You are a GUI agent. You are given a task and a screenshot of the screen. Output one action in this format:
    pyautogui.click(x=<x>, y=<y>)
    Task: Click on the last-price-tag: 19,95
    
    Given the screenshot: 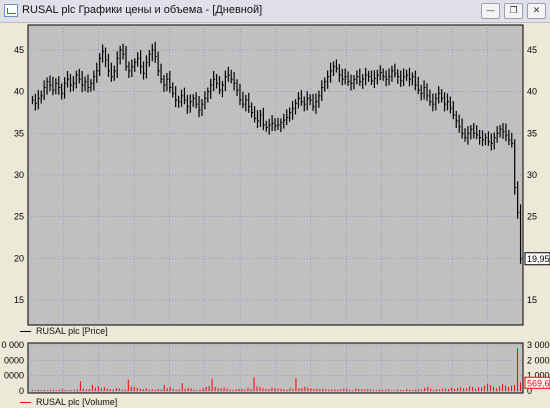 What is the action you would take?
    pyautogui.click(x=537, y=259)
    